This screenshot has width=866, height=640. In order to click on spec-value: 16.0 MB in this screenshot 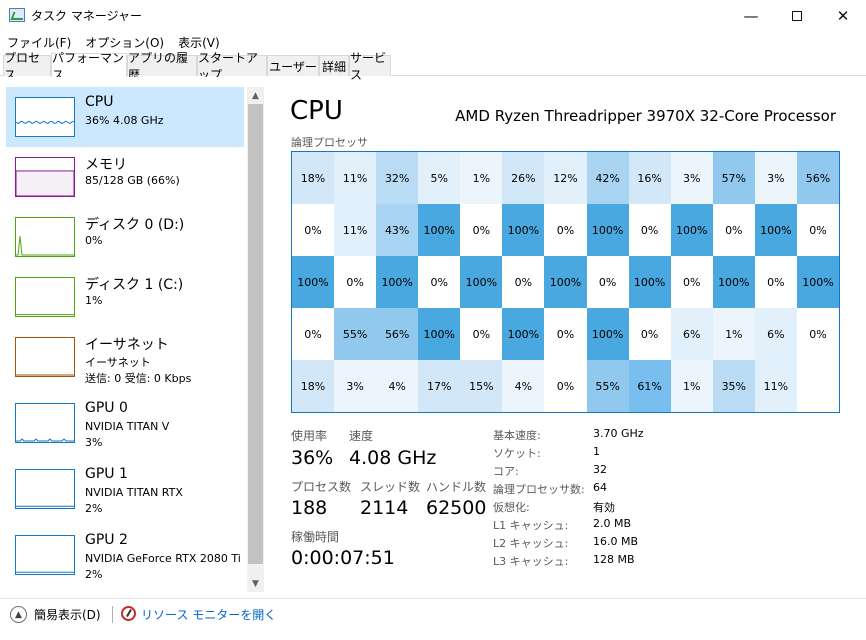, I will do `click(616, 541)`.